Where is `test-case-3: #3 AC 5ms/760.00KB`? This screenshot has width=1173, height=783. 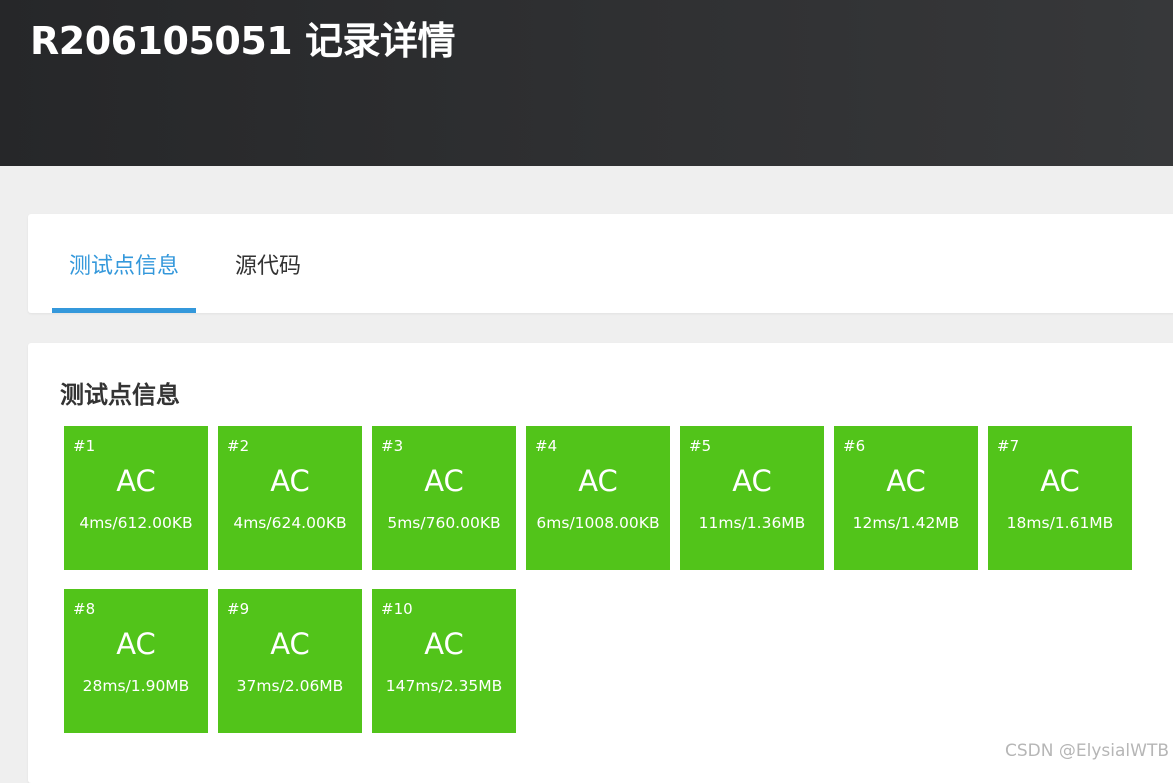
test-case-3: #3 AC 5ms/760.00KB is located at coordinates (444, 498).